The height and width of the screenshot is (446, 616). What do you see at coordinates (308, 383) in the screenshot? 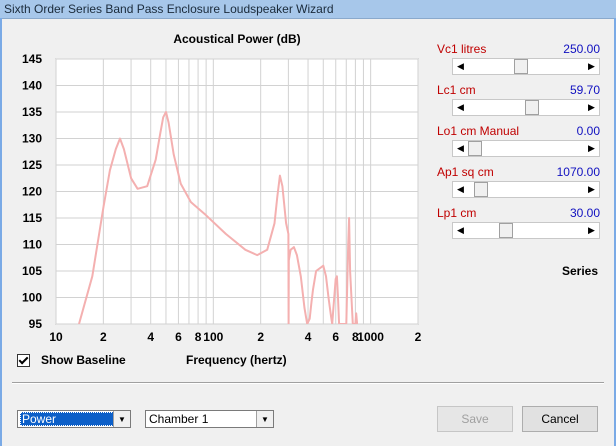
I see `separator-line` at bounding box center [308, 383].